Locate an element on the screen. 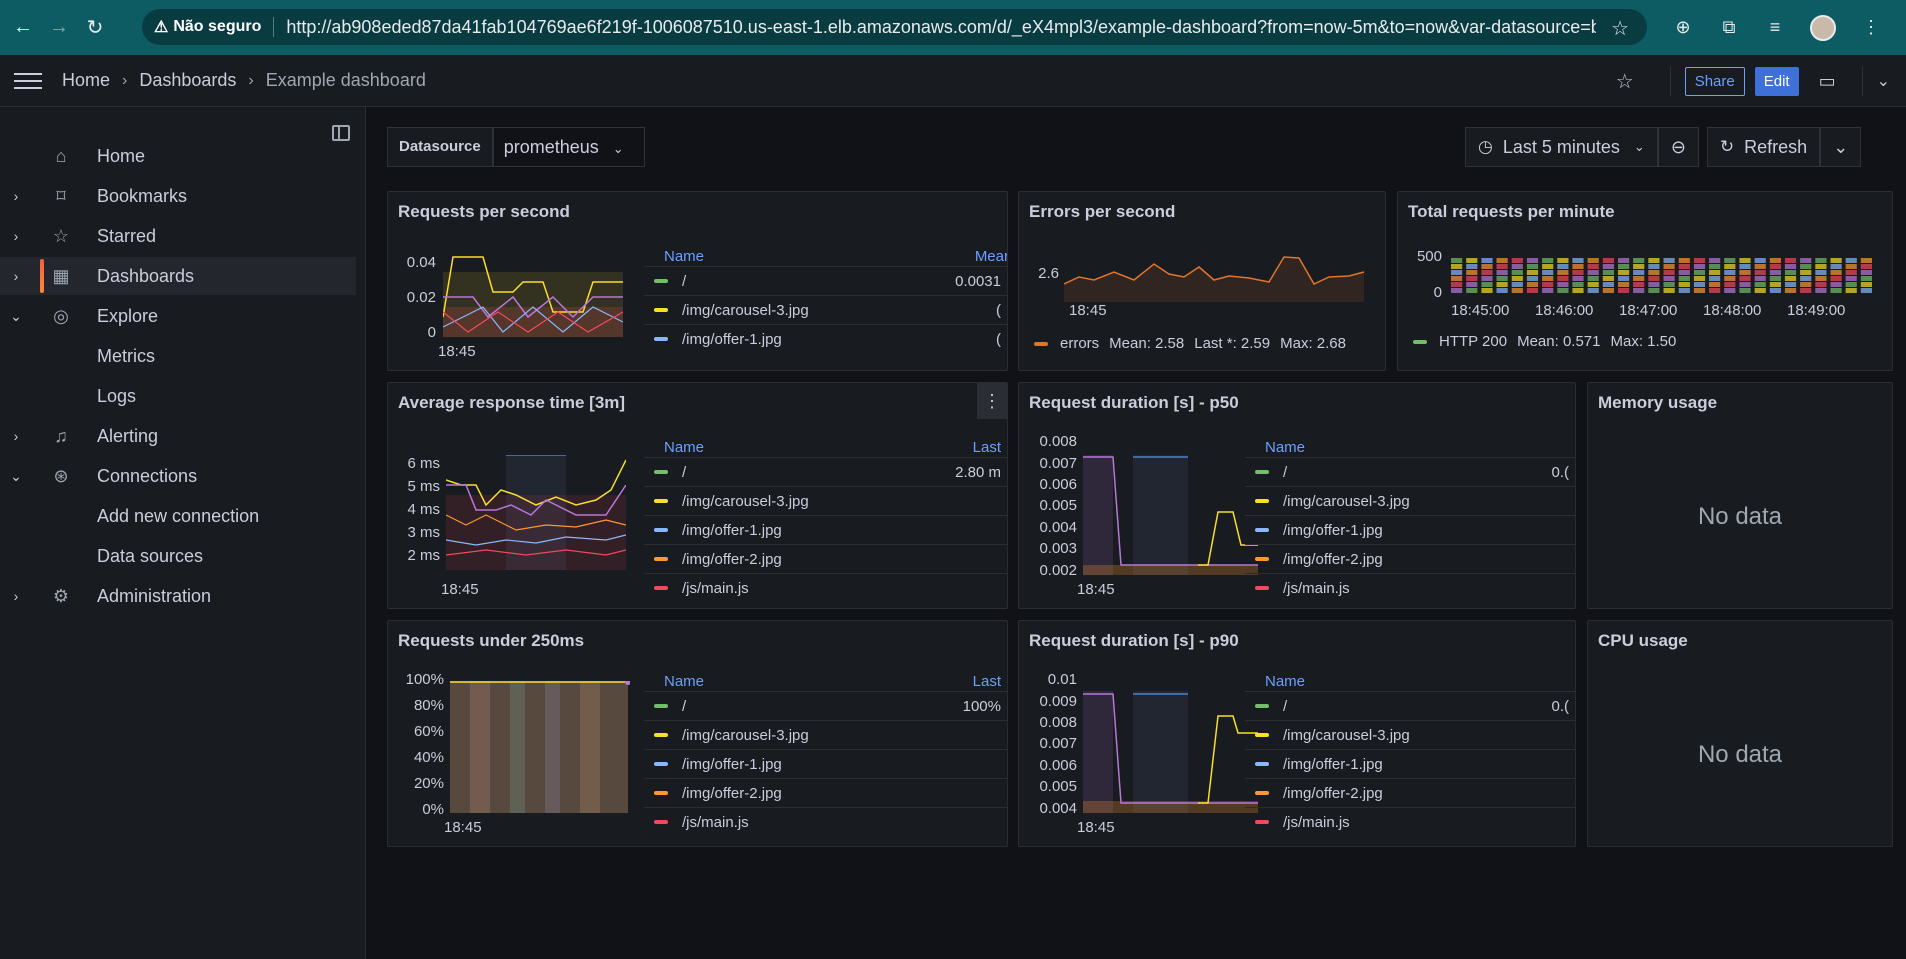  y-axis-tick: 0.01 is located at coordinates (1062, 679).